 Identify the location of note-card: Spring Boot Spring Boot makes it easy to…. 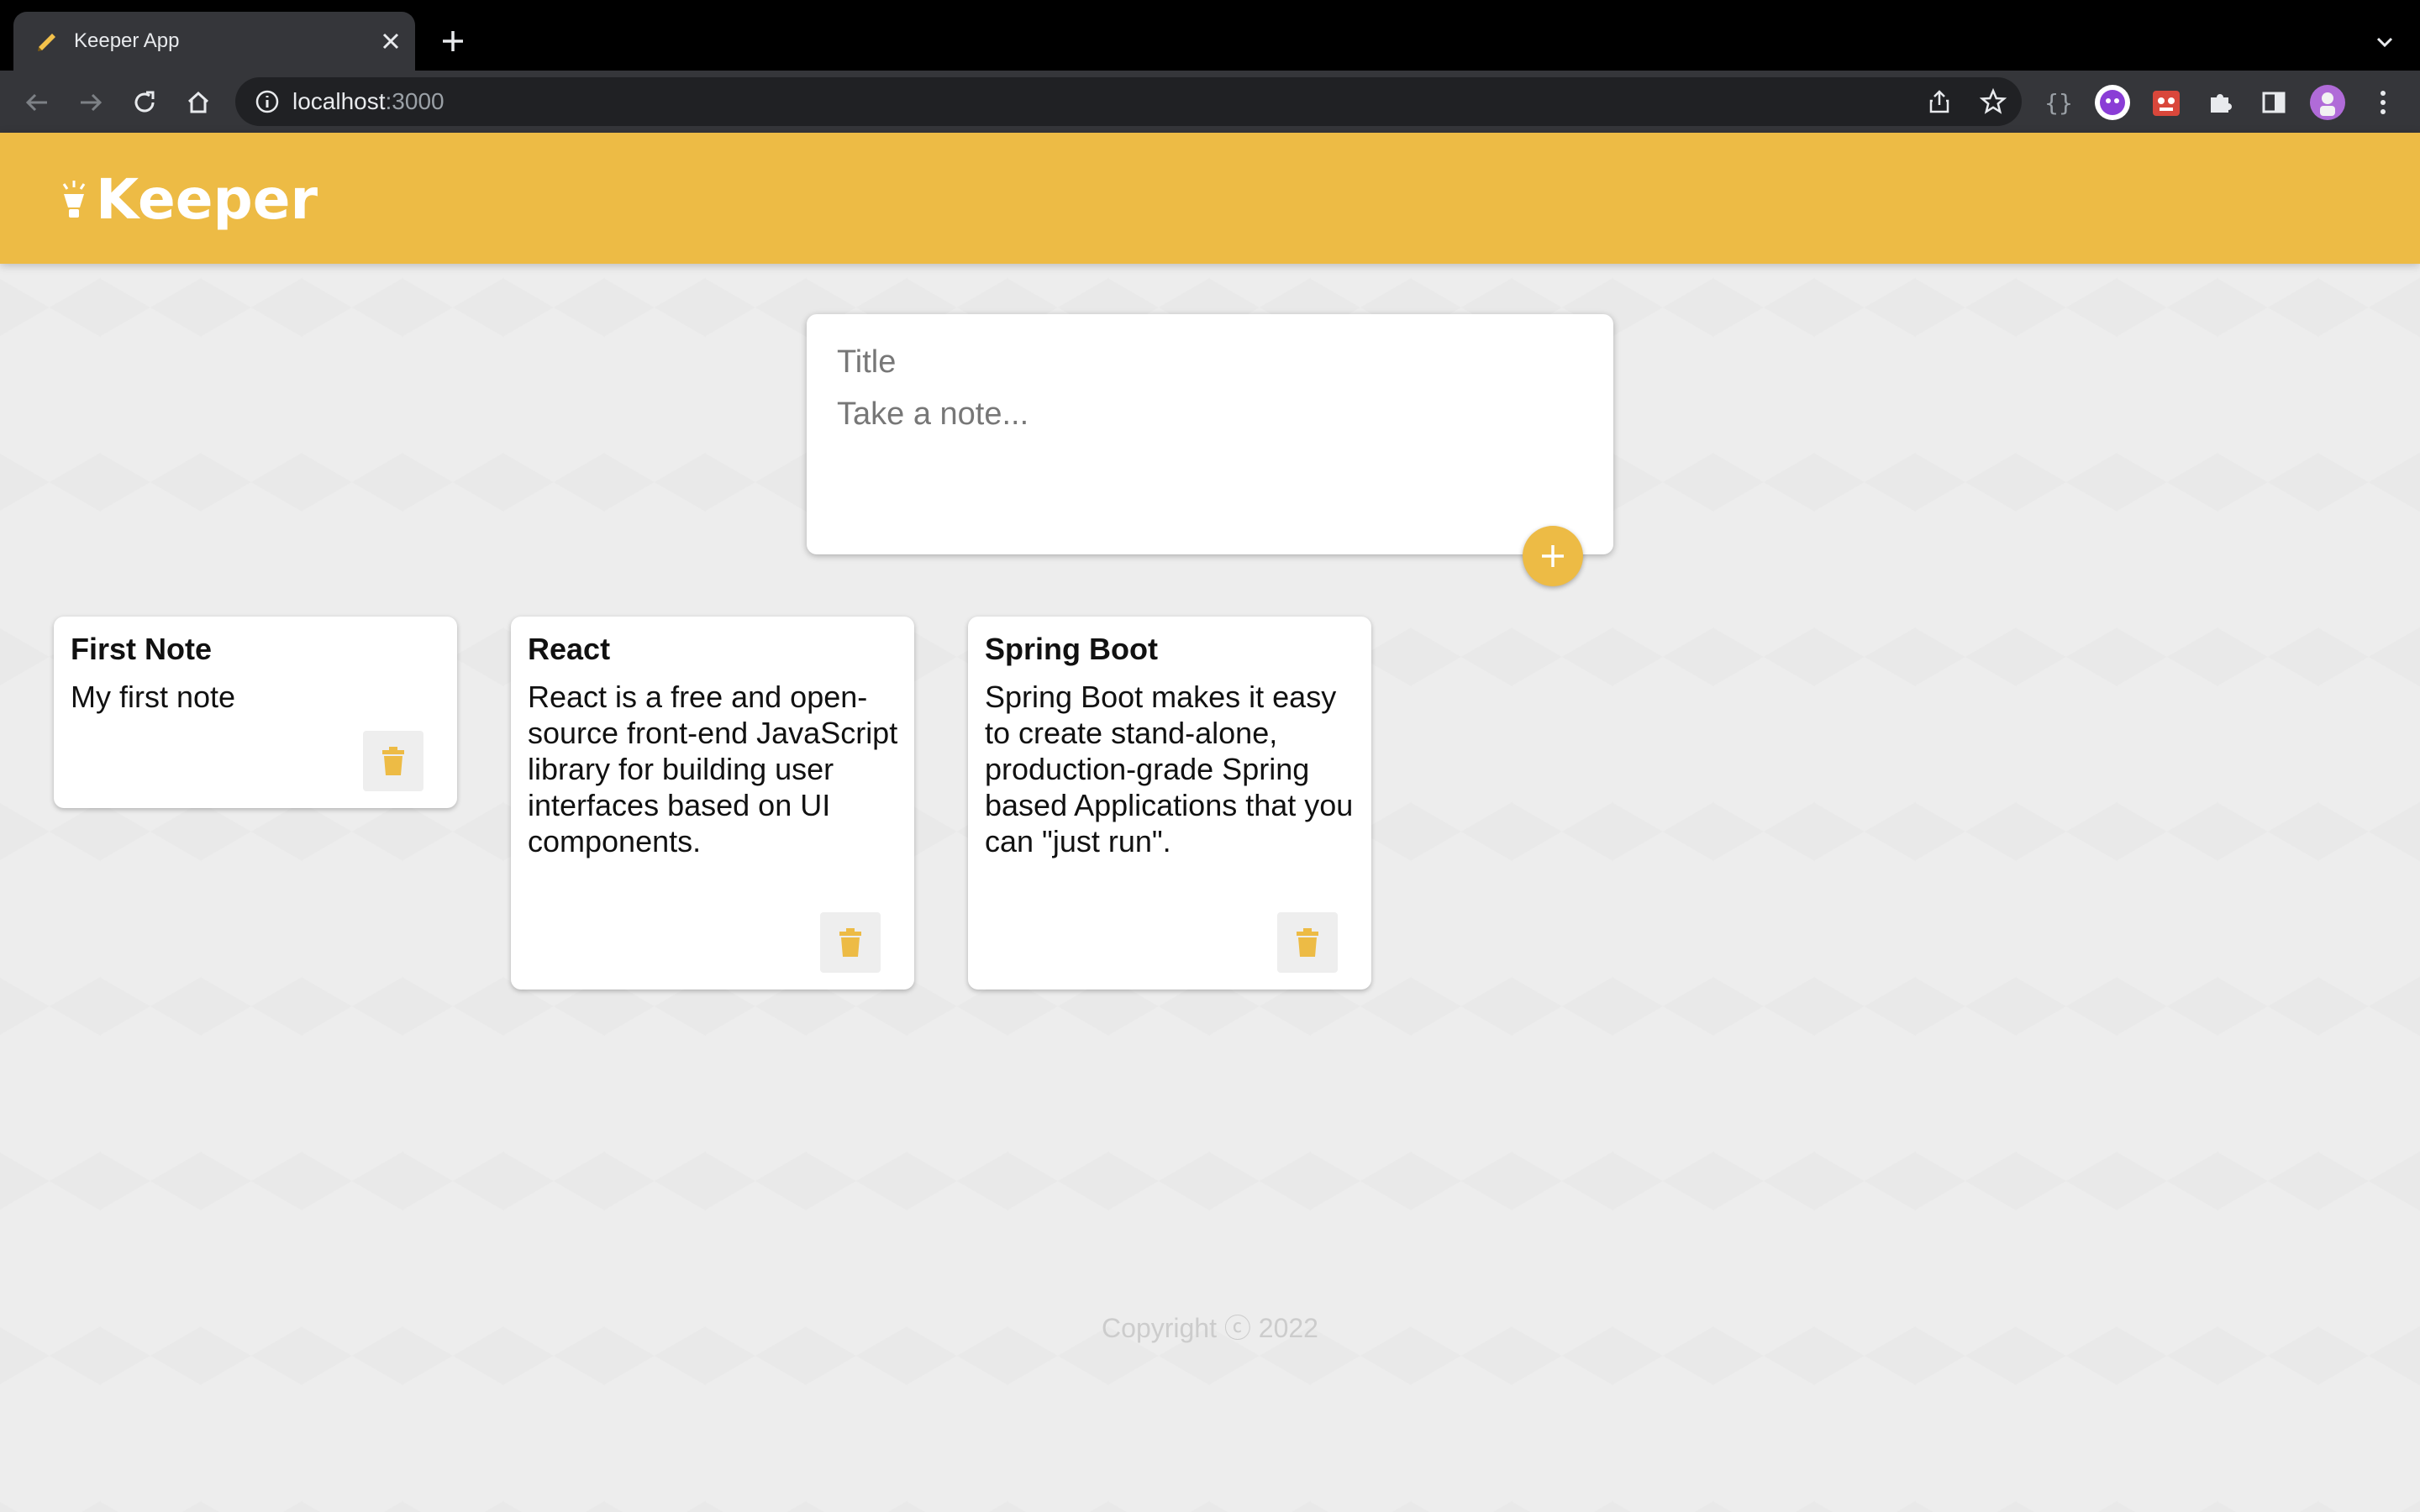
(1169, 803).